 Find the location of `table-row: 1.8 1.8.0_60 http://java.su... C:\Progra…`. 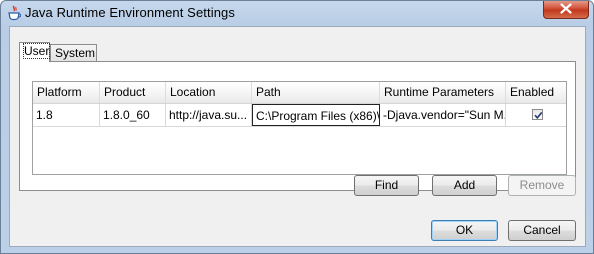

table-row: 1.8 1.8.0_60 http://java.su... C:\Progra… is located at coordinates (299, 115).